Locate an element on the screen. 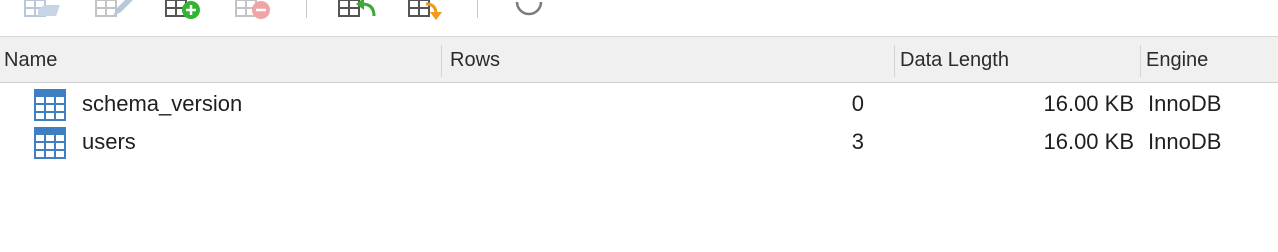 The height and width of the screenshot is (252, 1278). open-table-icon is located at coordinates (42, 8).